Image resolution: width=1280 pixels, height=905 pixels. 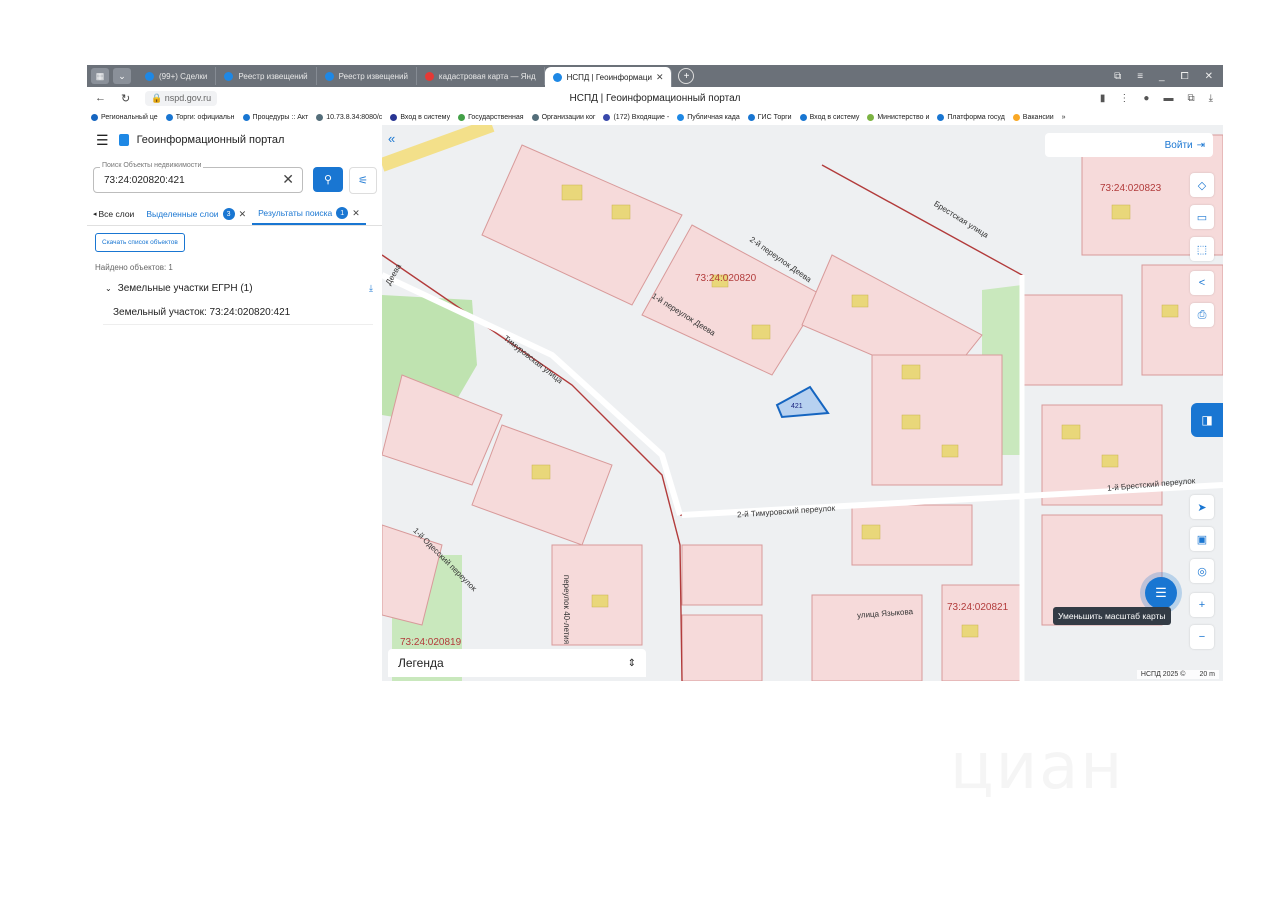 What do you see at coordinates (1037, 767) in the screenshot?
I see `cian-watermark: циан` at bounding box center [1037, 767].